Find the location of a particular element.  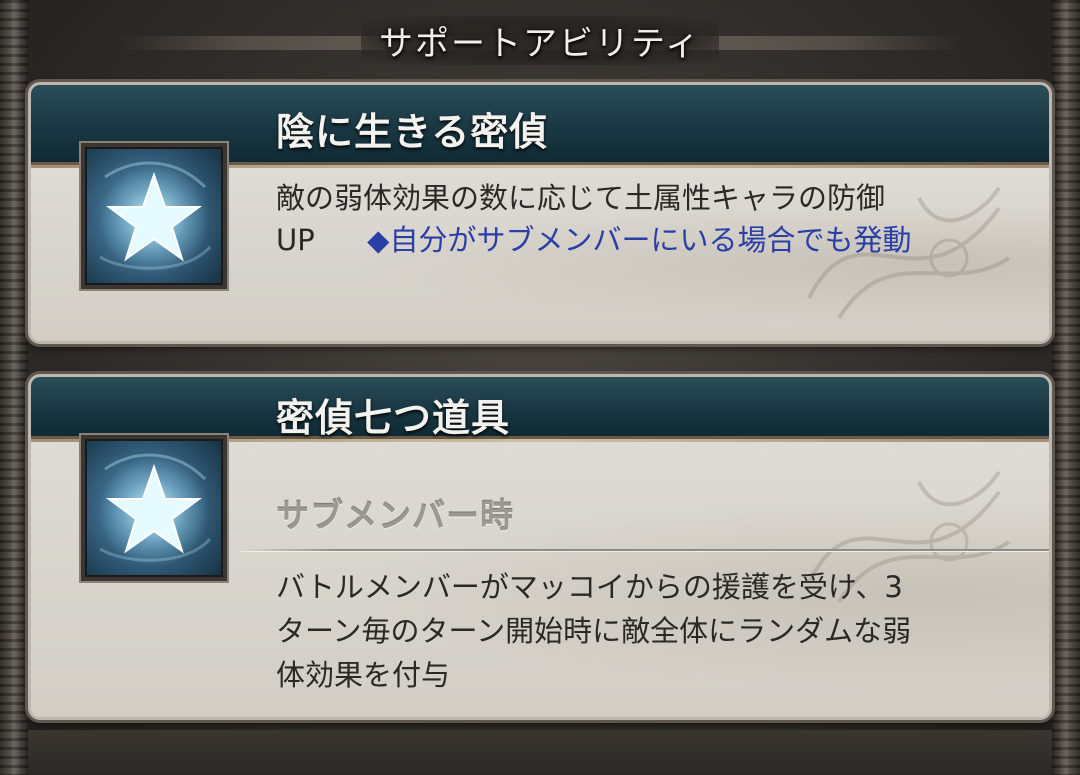

ability-card-header: 密偵七つ道具 is located at coordinates (540, 409).